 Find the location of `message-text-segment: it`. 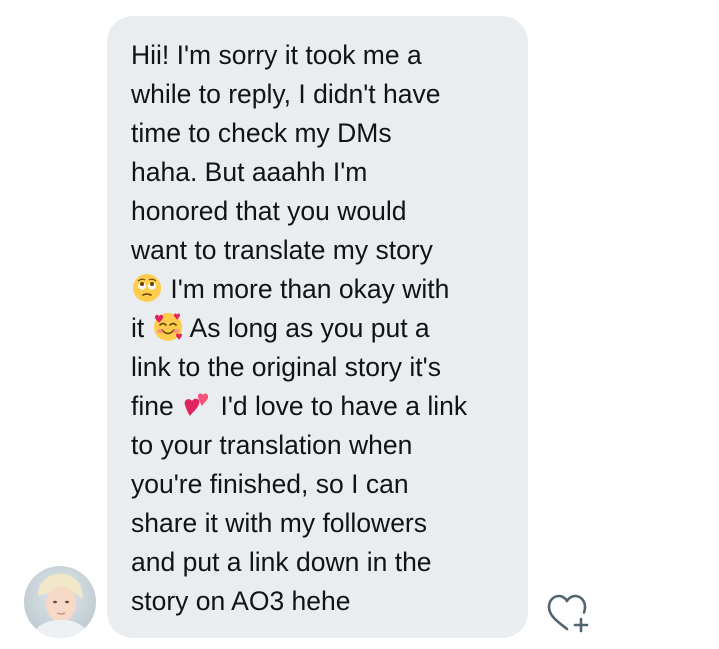

message-text-segment: it is located at coordinates (141, 328).